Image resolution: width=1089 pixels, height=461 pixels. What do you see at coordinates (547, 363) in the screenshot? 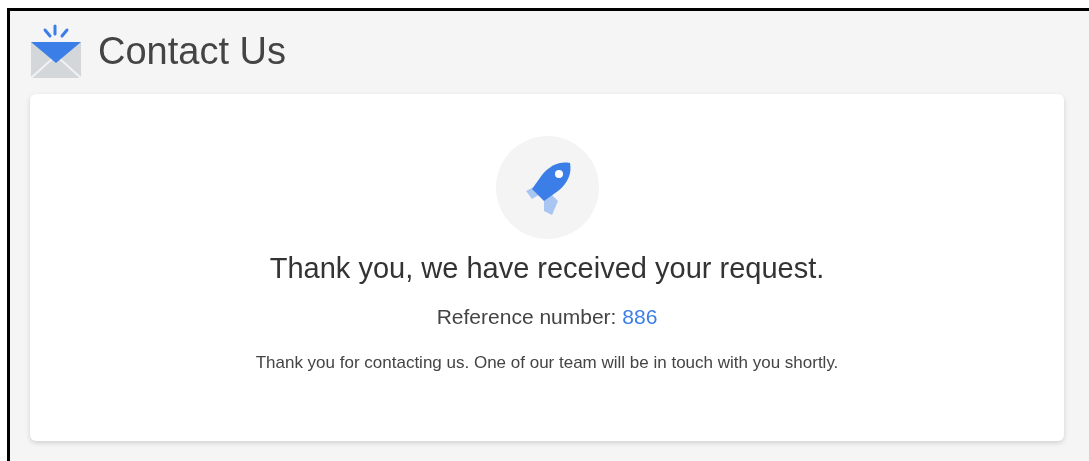
I see `confirmation-message: Thank you for contacting us. One of our team will be in touch with you shortly.` at bounding box center [547, 363].